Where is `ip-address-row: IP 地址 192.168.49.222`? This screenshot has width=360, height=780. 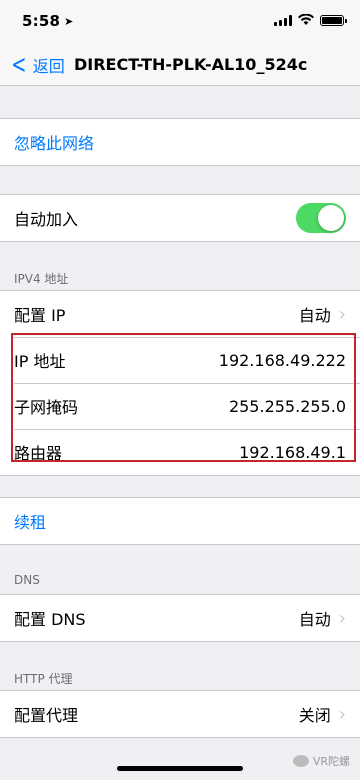 ip-address-row: IP 地址 192.168.49.222 is located at coordinates (180, 360).